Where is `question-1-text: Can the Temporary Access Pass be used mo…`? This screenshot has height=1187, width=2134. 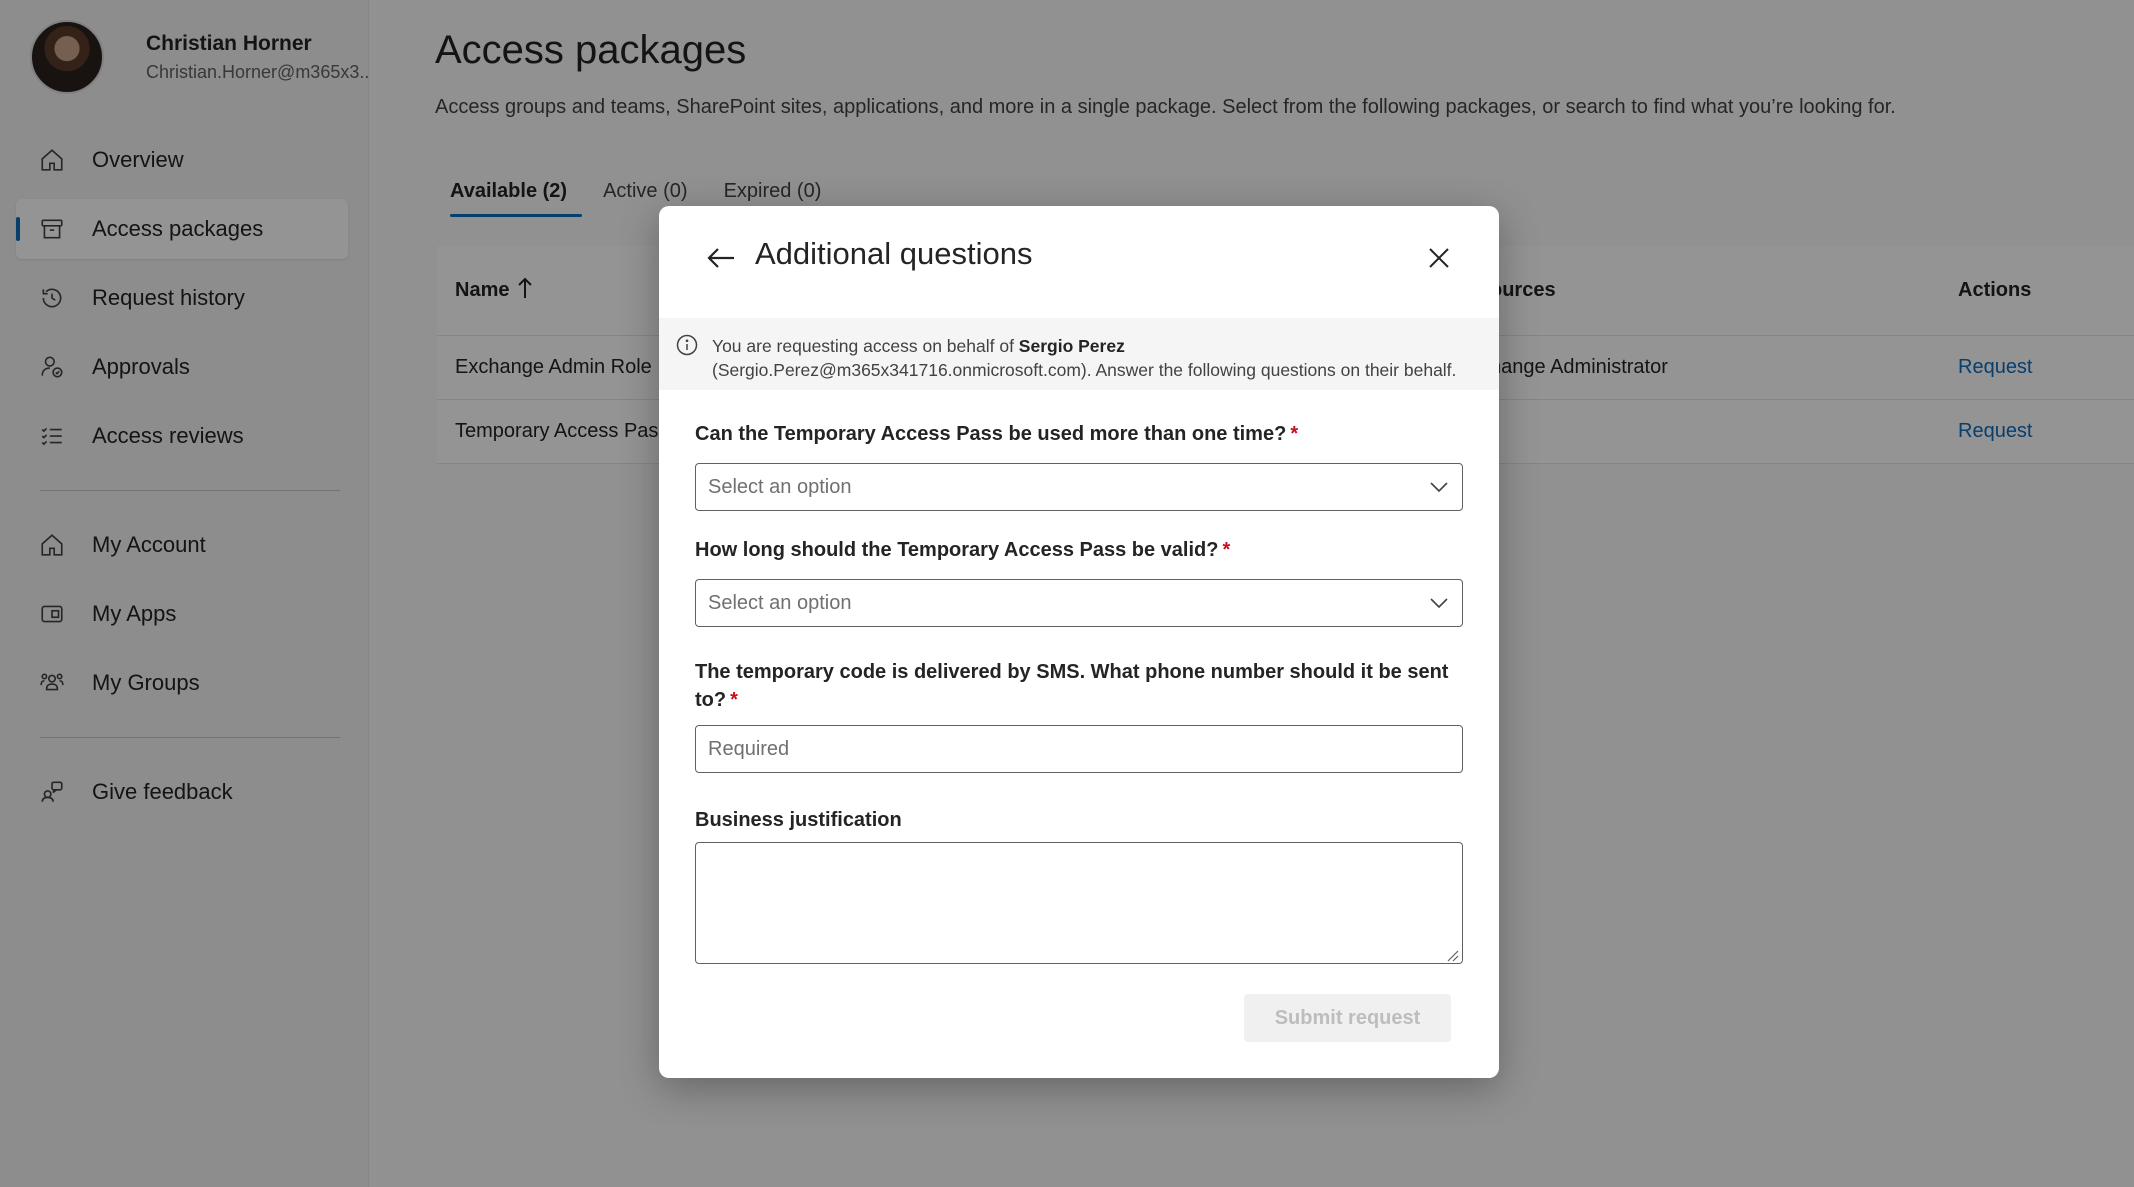
question-1-text: Can the Temporary Access Pass be used mo… is located at coordinates (991, 434).